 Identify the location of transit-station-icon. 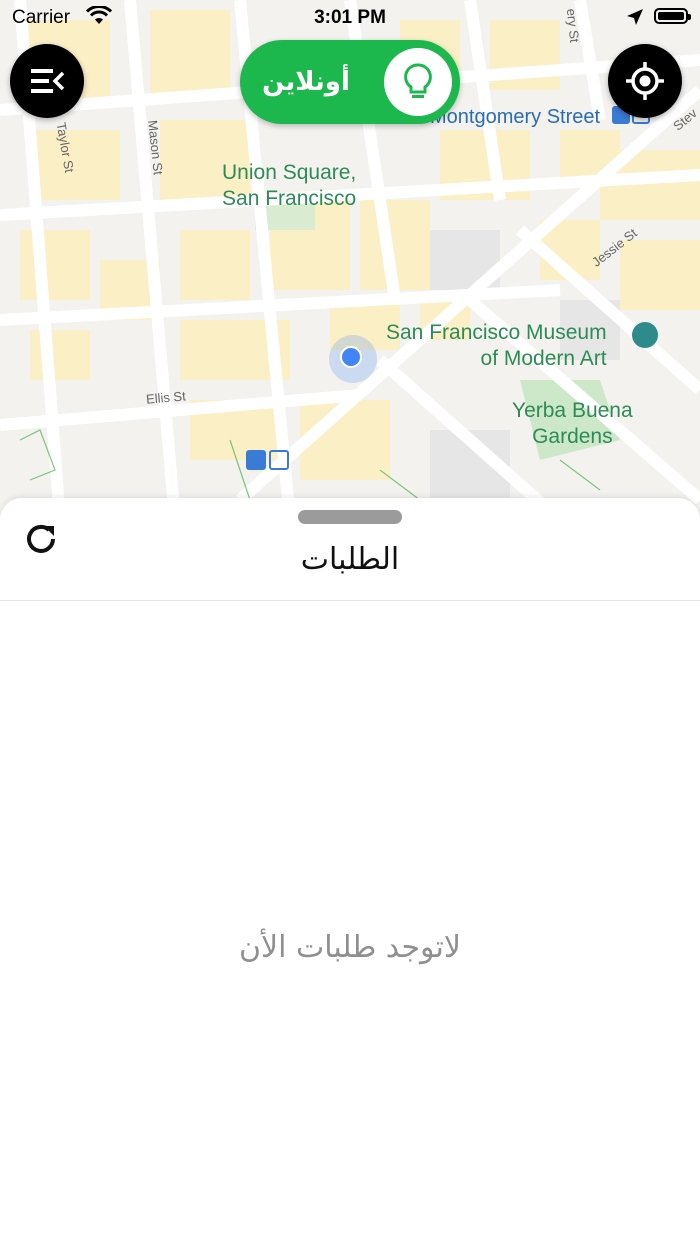
(269, 461).